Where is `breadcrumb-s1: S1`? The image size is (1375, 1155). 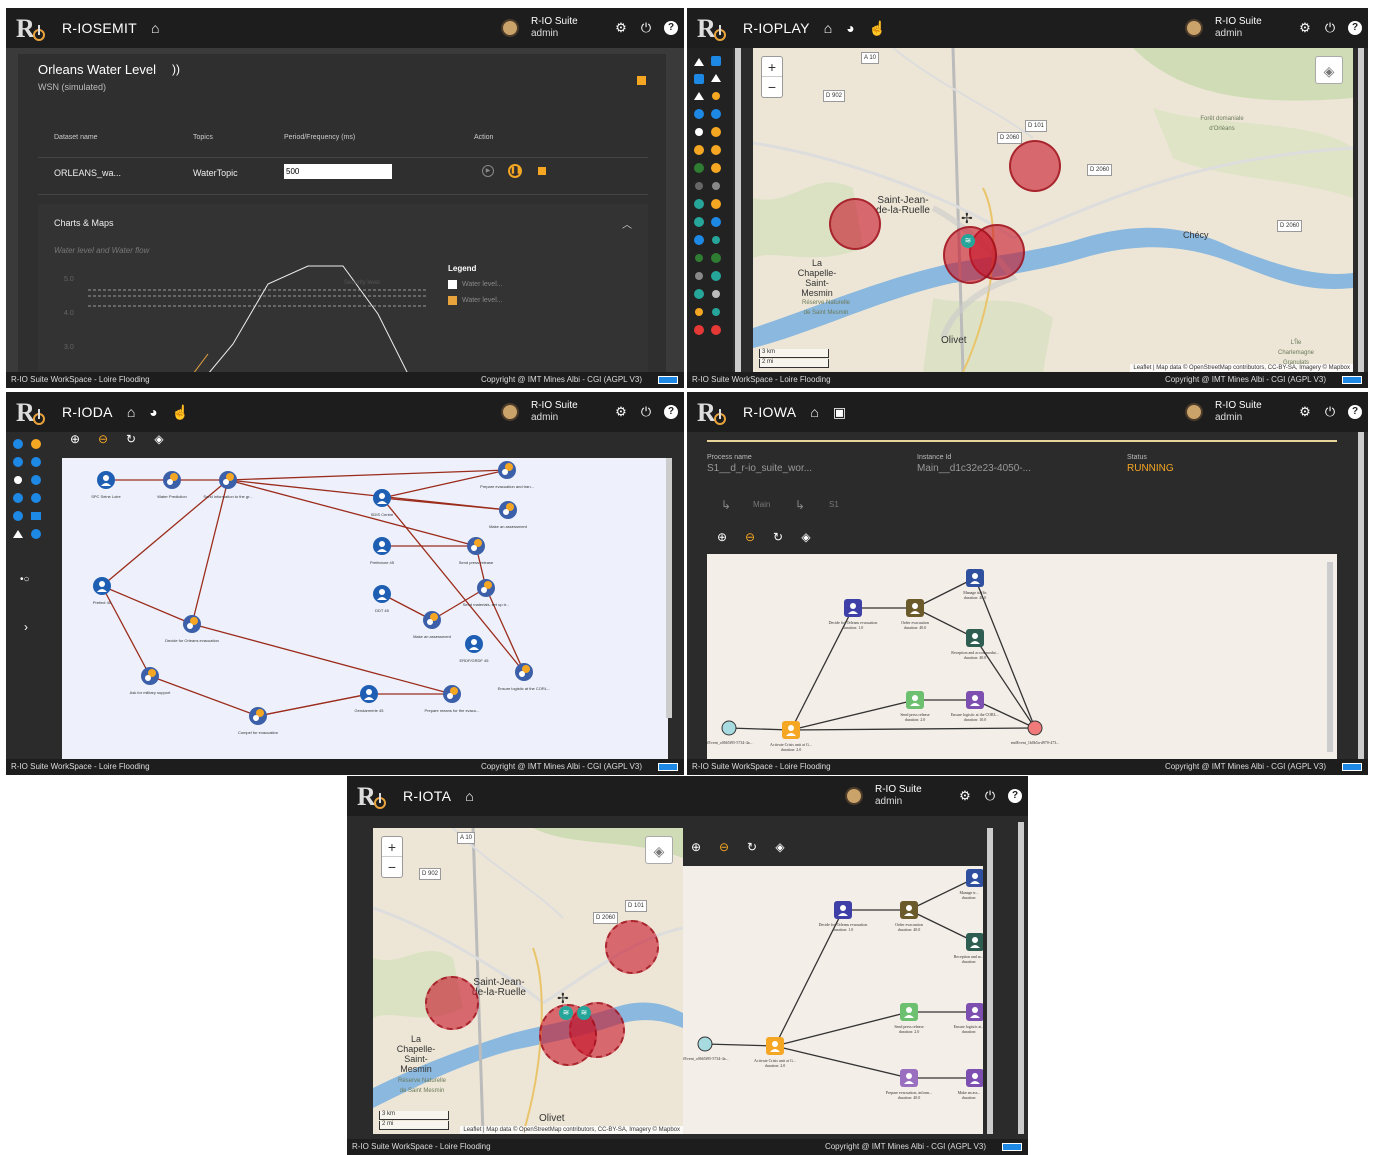
breadcrumb-s1: S1 is located at coordinates (834, 504).